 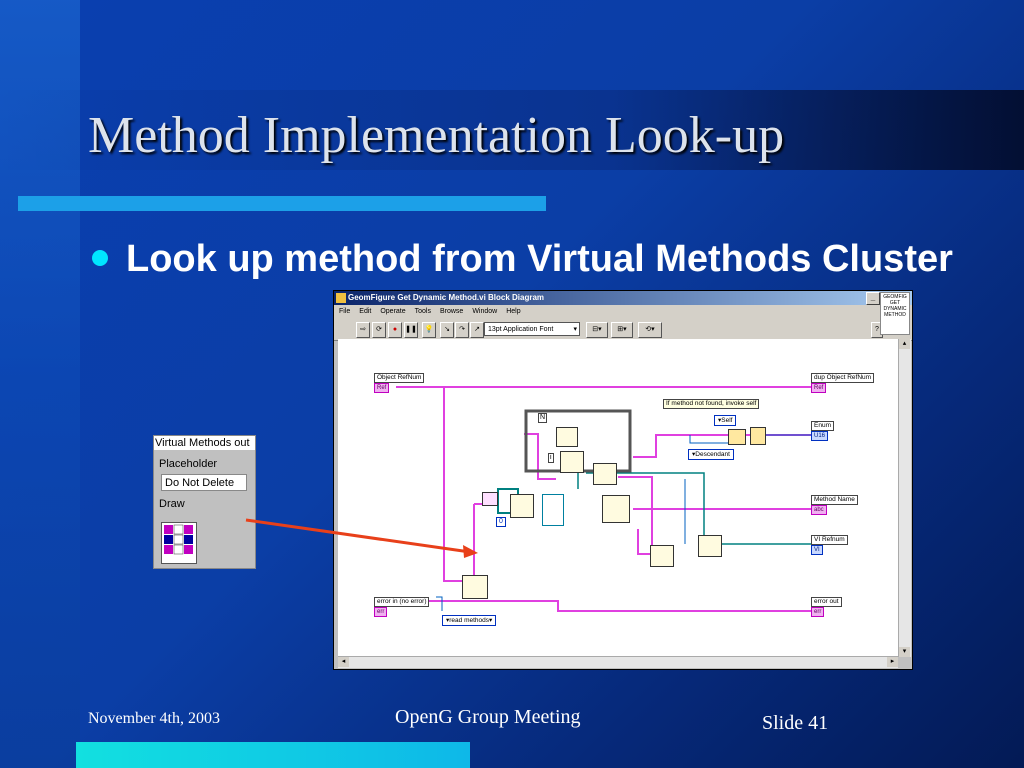 I want to click on menu-help: Help, so click(x=513, y=311).